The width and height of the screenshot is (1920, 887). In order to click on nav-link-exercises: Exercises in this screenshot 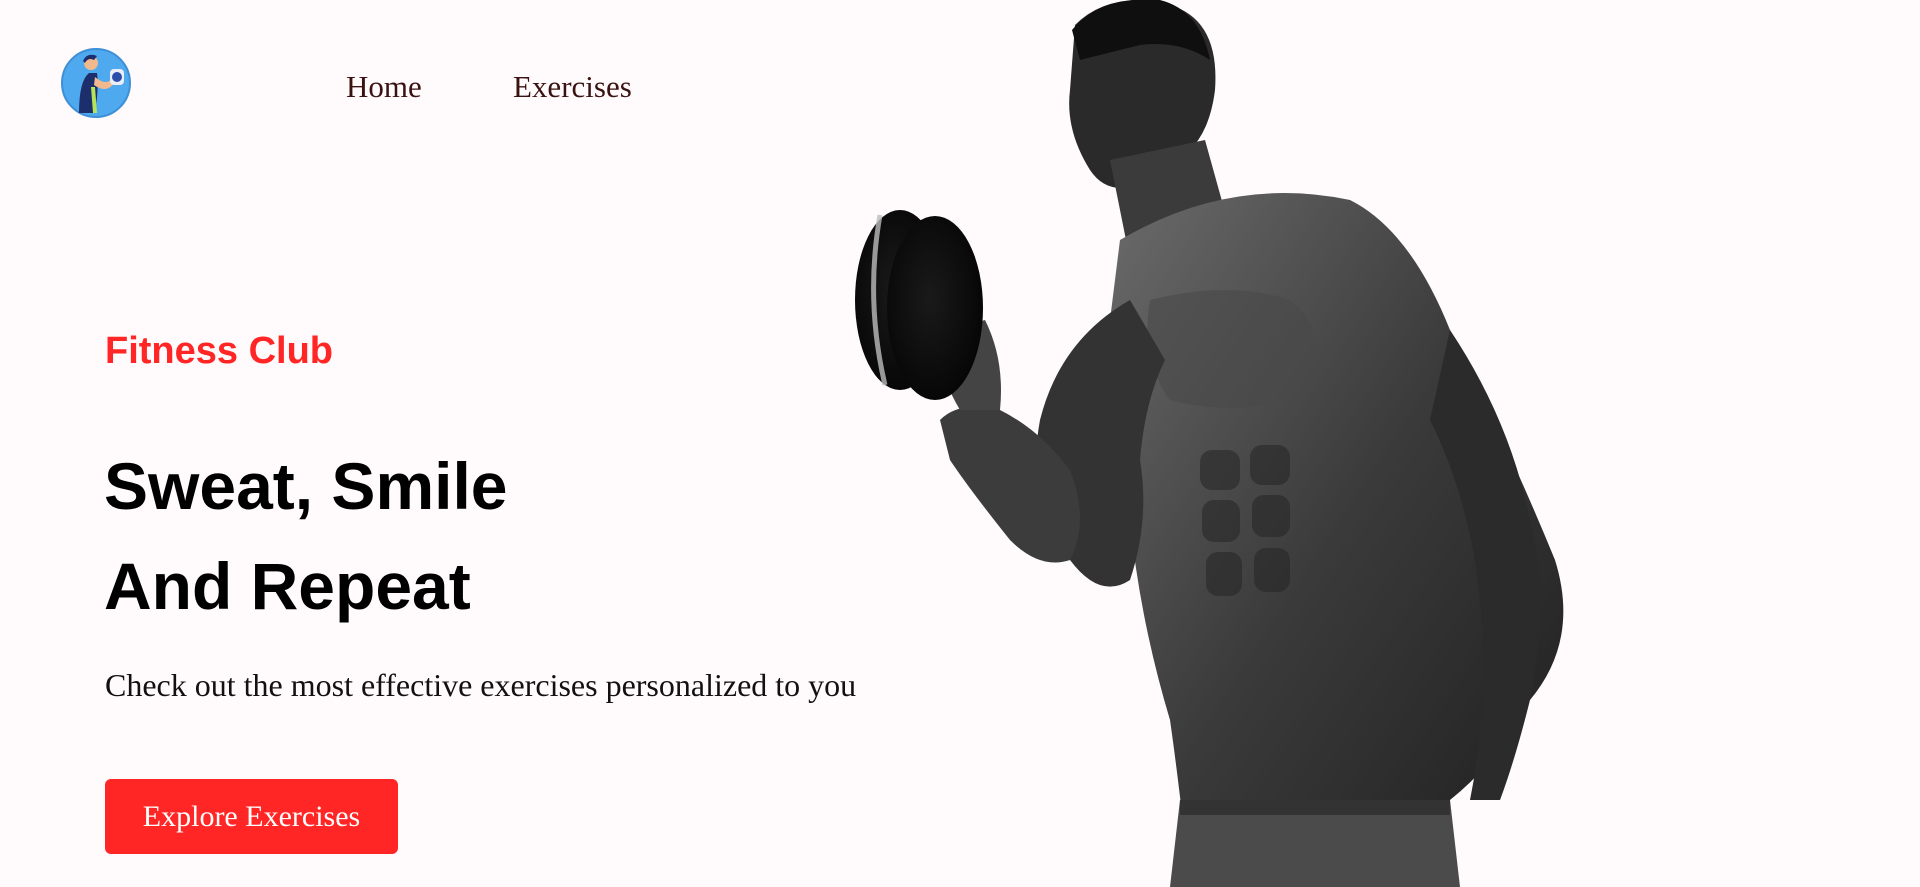, I will do `click(572, 87)`.